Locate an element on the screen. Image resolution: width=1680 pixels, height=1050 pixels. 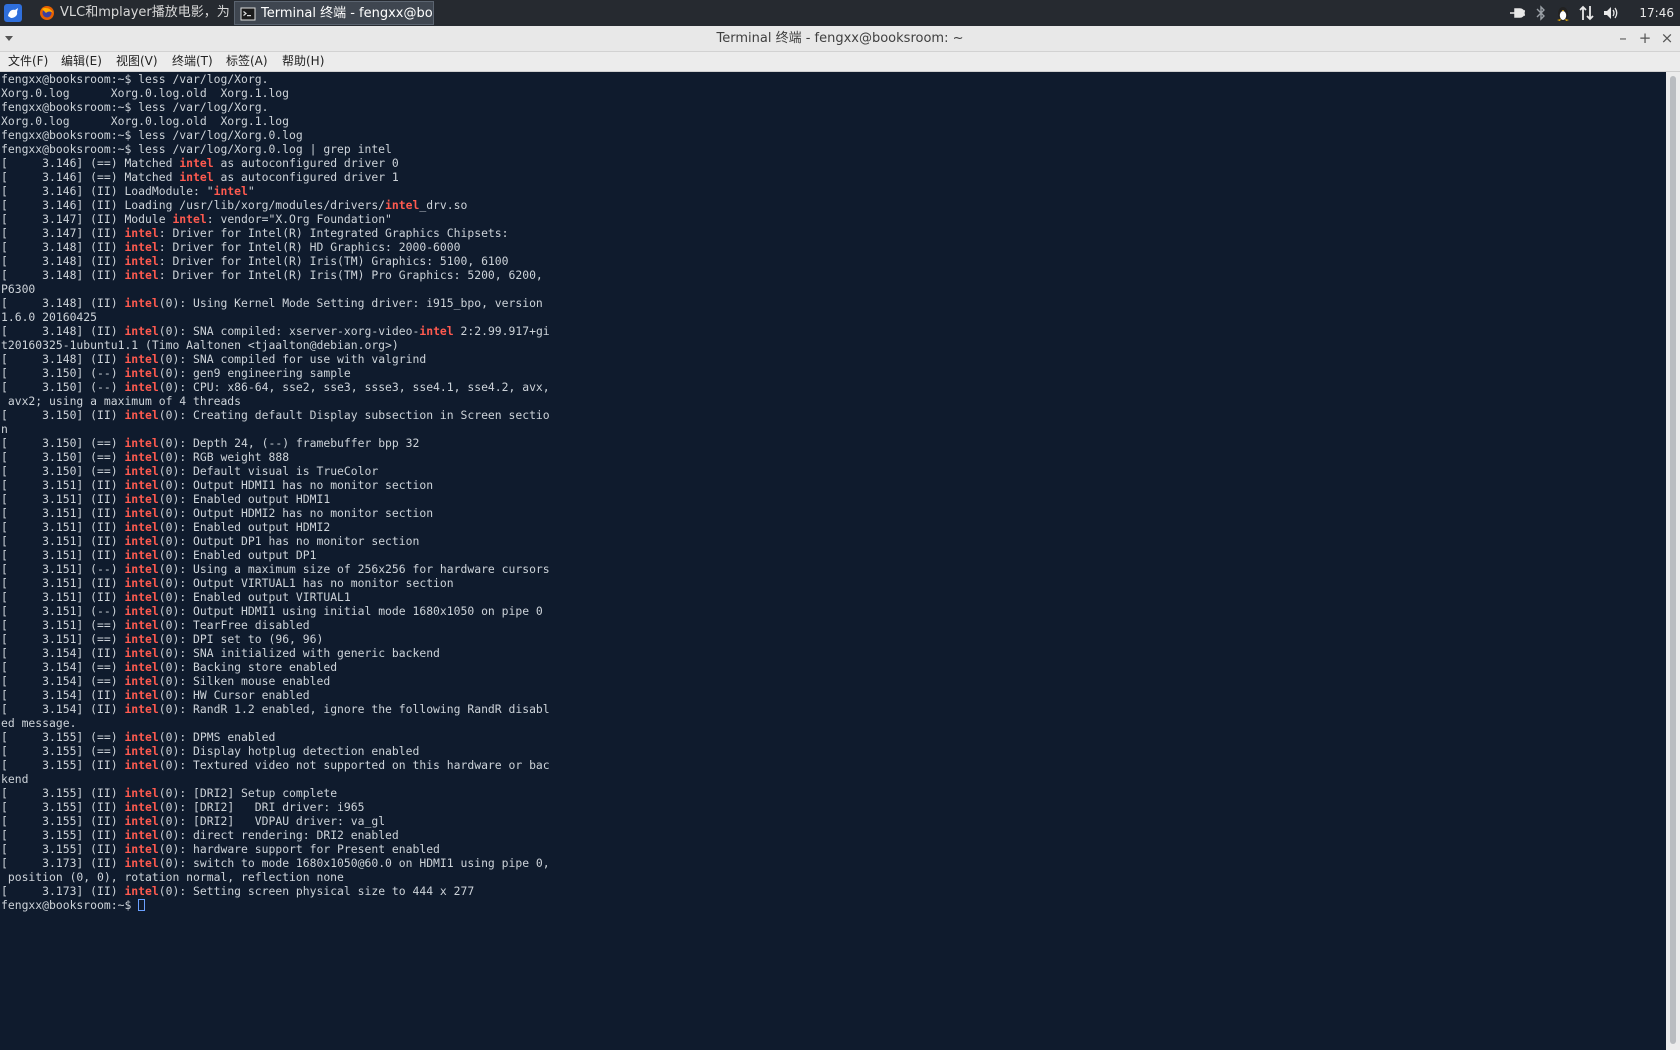
terminal-line: ed message. is located at coordinates (39, 723).